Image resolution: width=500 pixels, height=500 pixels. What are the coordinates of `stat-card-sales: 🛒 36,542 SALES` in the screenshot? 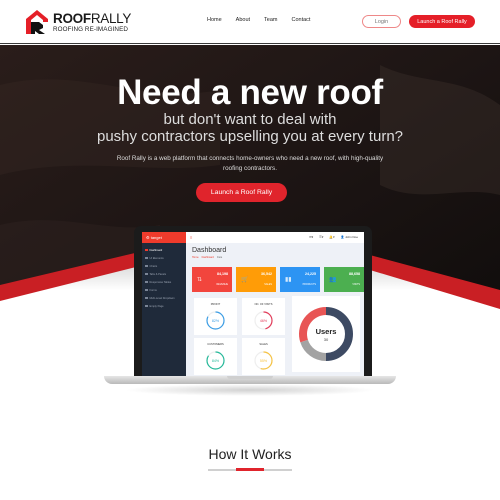 It's located at (256, 279).